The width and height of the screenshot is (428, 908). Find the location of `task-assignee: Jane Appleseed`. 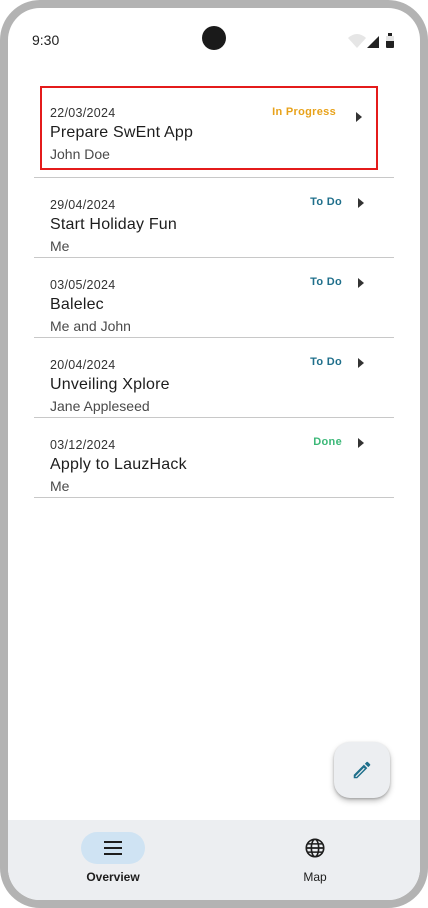

task-assignee: Jane Appleseed is located at coordinates (100, 406).